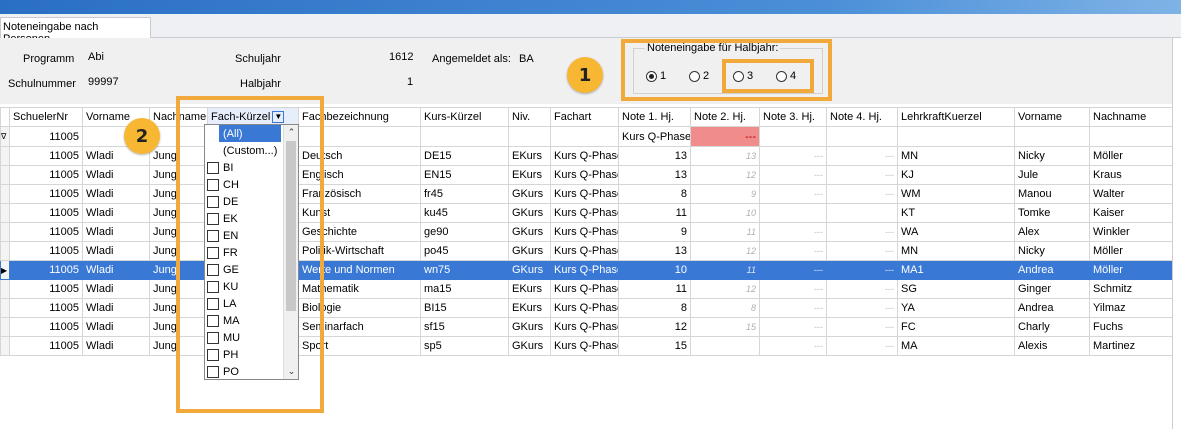 This screenshot has width=1181, height=429. What do you see at coordinates (464, 194) in the screenshot?
I see `cell-kurs: fr45` at bounding box center [464, 194].